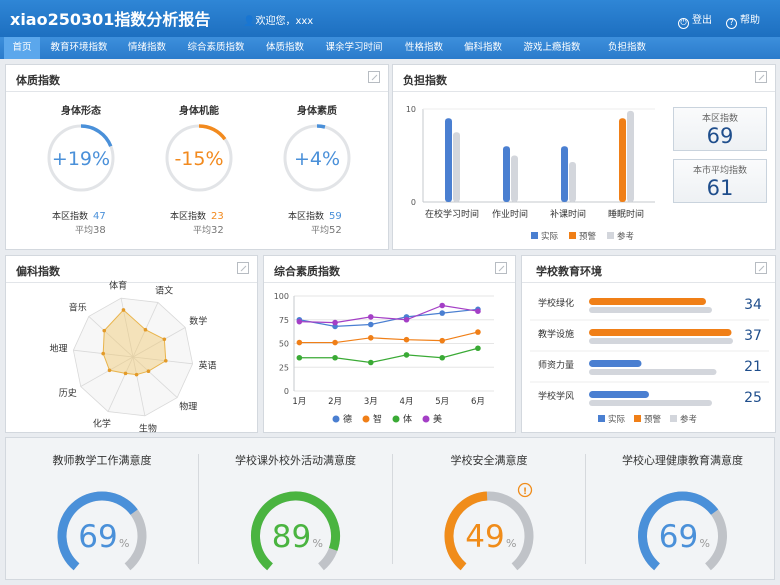  What do you see at coordinates (284, 344) in the screenshot?
I see `y-tick: 50` at bounding box center [284, 344].